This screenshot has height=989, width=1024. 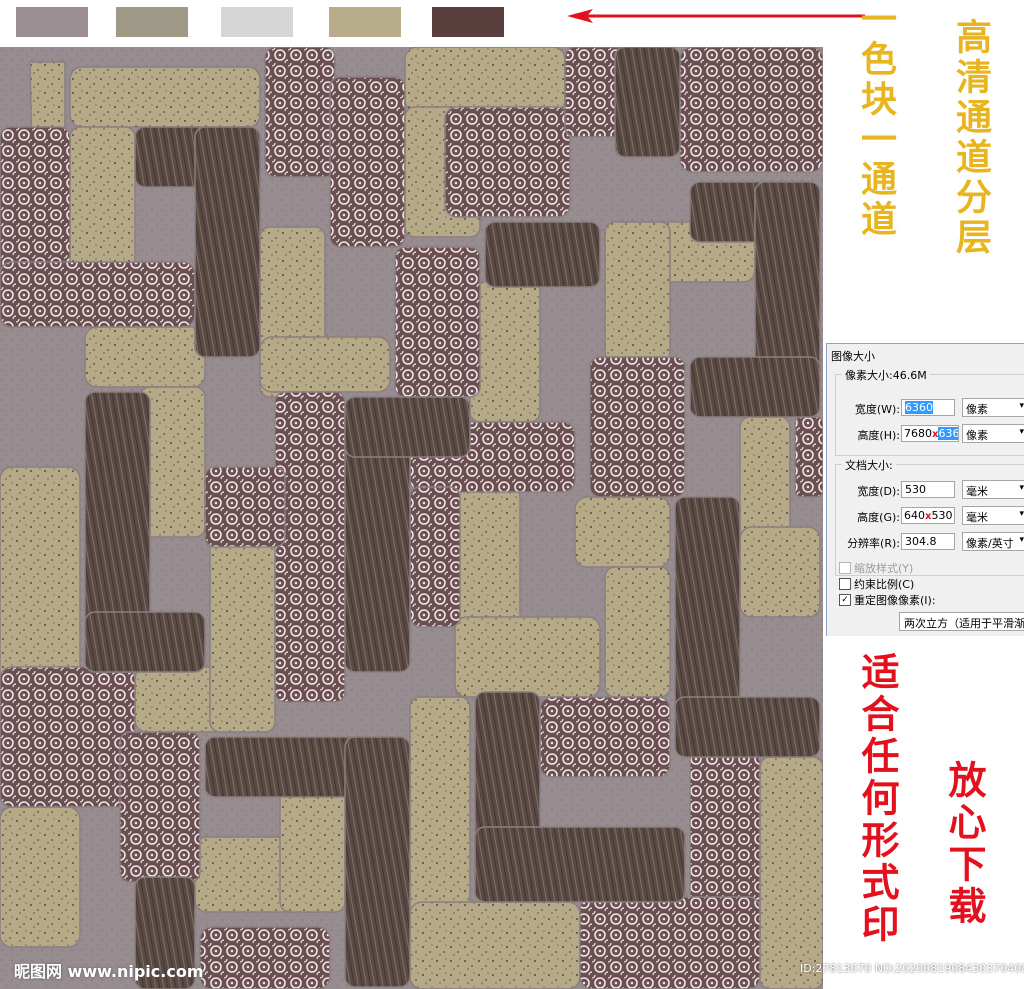 What do you see at coordinates (152, 22) in the screenshot?
I see `swatch-olive-gray` at bounding box center [152, 22].